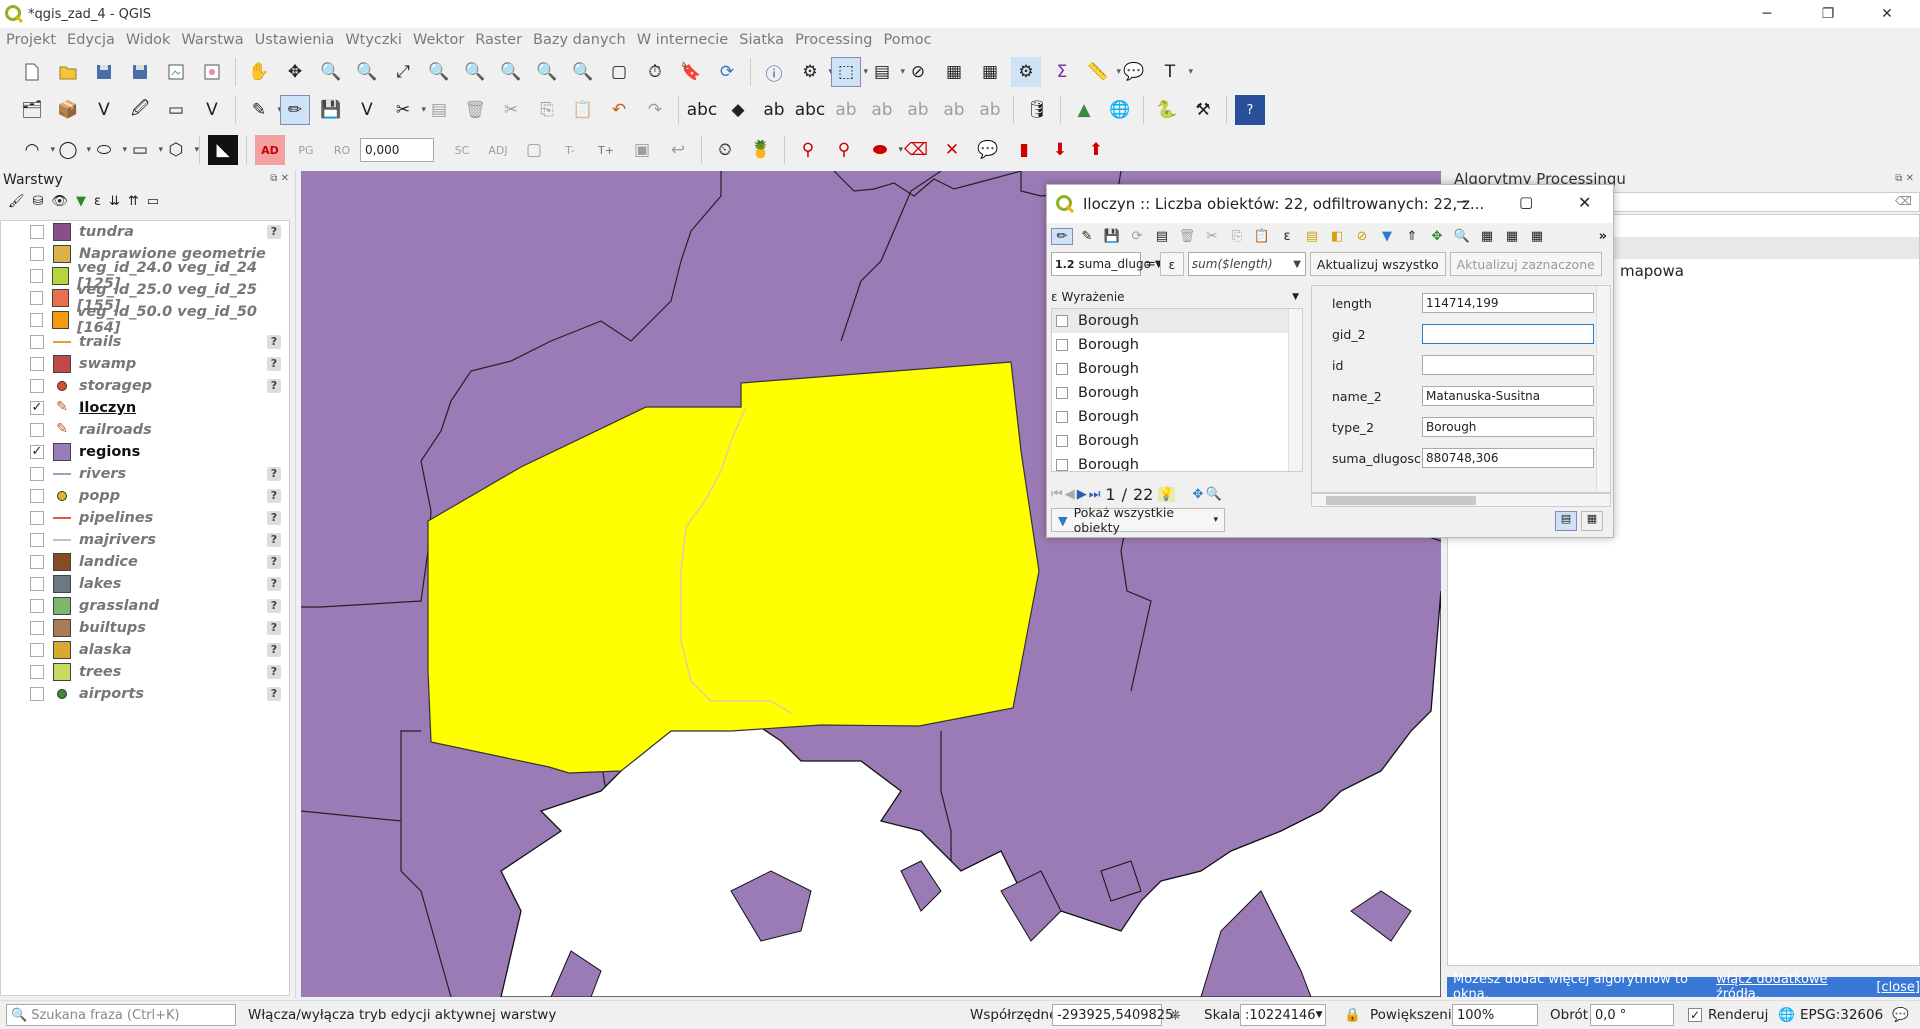  What do you see at coordinates (145, 408) in the screenshot?
I see `layer-row-iloczyn: ✓ ✎ Iloczyn` at bounding box center [145, 408].